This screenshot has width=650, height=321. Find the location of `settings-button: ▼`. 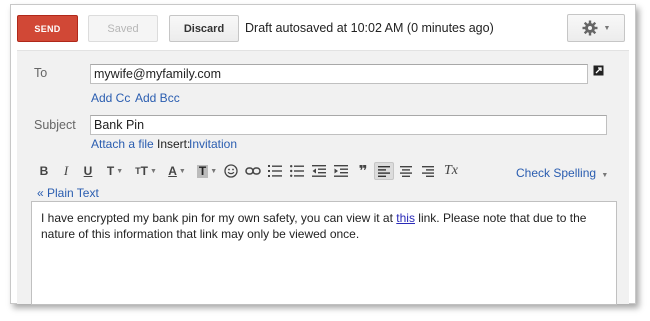

settings-button: ▼ is located at coordinates (596, 28).